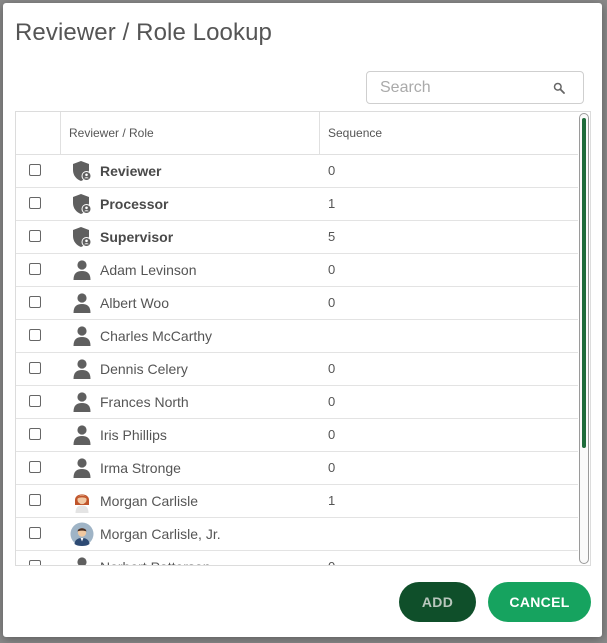  I want to click on reviewer-name: Norbert Patterson, so click(155, 558).